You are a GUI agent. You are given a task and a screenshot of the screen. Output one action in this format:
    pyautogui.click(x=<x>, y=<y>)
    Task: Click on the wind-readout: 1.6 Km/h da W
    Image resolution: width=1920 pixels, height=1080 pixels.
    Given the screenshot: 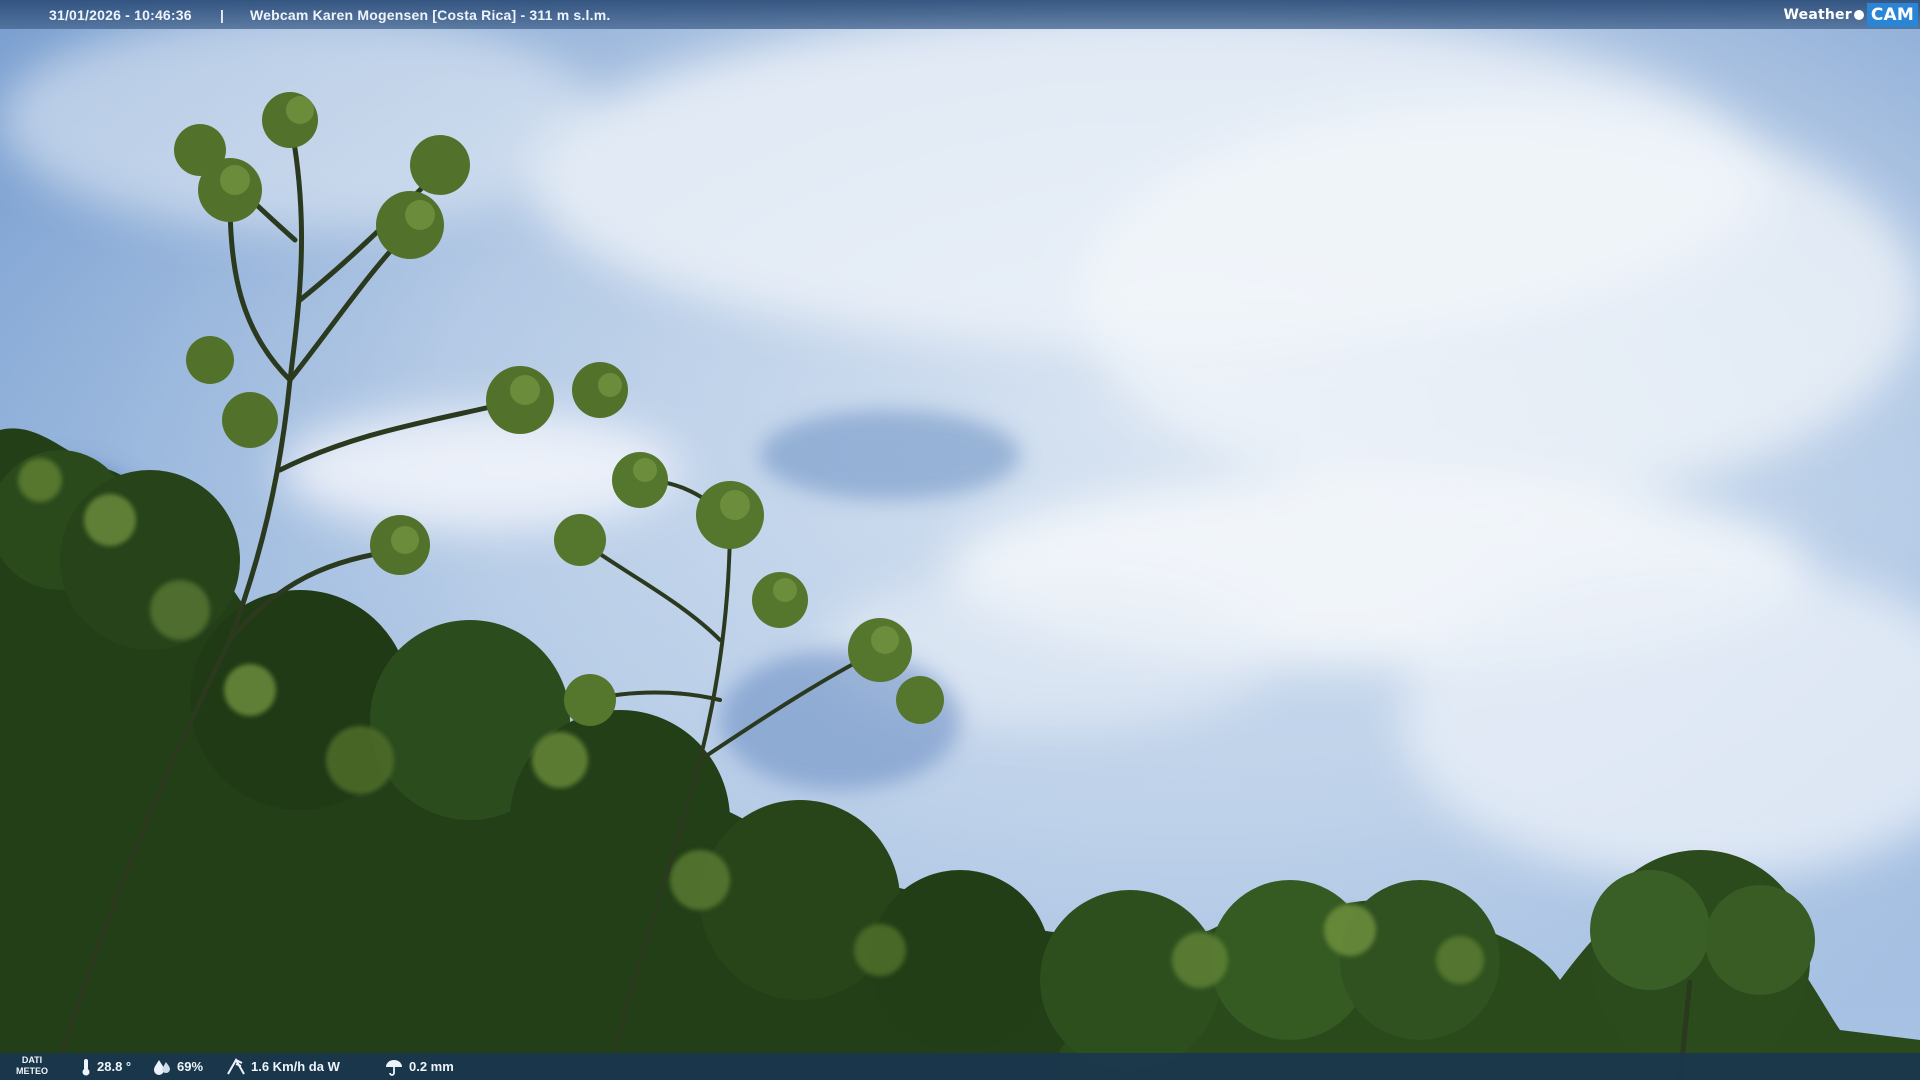 What is the action you would take?
    pyautogui.click(x=283, y=1066)
    